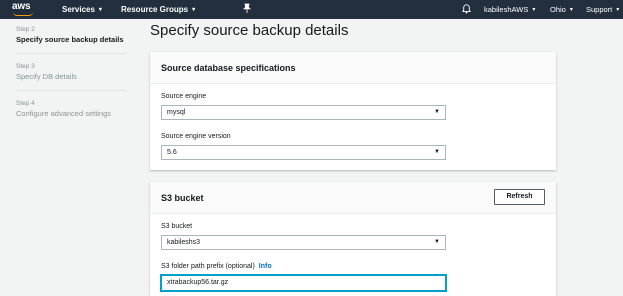  I want to click on source-engine-value: mysql, so click(176, 112).